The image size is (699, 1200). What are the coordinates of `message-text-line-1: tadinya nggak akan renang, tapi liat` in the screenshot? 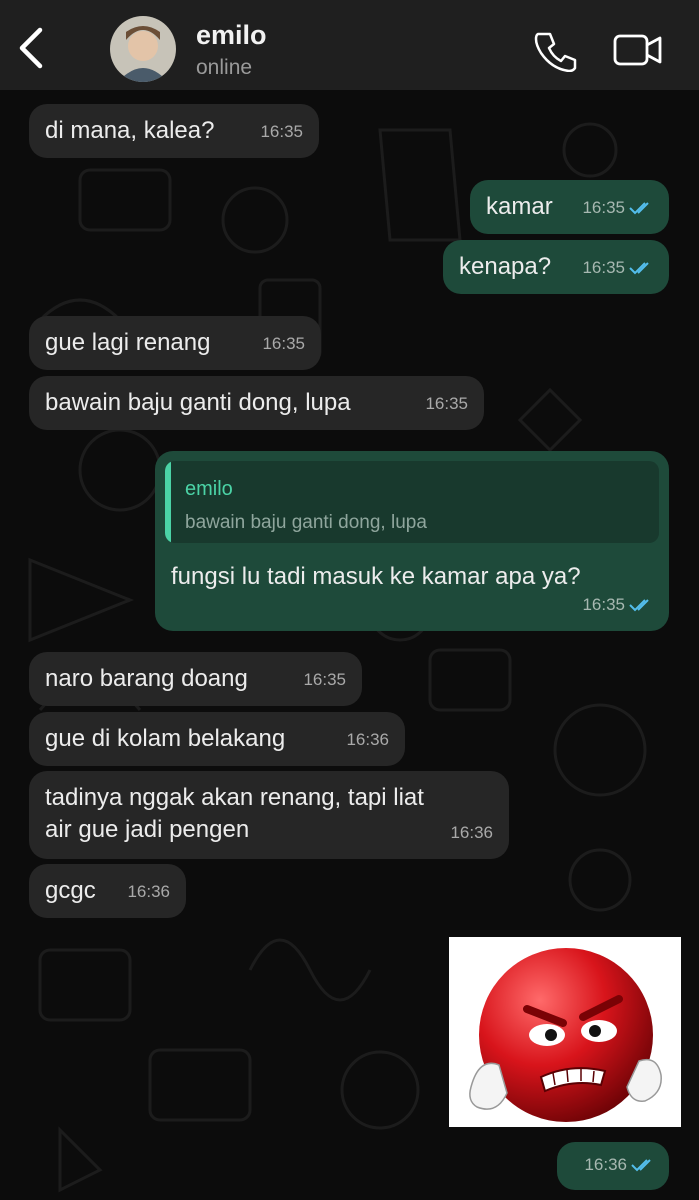 It's located at (234, 797).